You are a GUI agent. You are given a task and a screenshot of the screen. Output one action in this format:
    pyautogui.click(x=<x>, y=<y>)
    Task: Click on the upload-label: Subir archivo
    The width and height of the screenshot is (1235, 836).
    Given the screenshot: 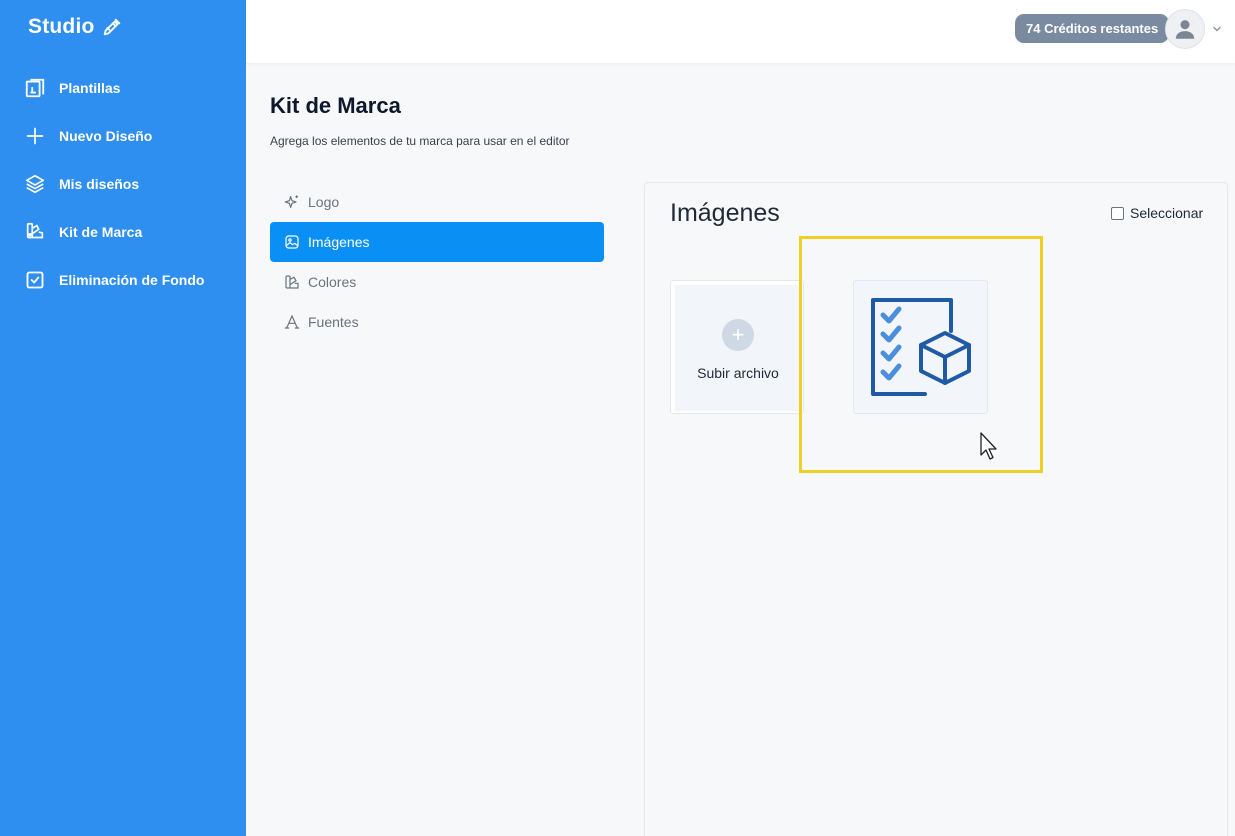 What is the action you would take?
    pyautogui.click(x=738, y=373)
    